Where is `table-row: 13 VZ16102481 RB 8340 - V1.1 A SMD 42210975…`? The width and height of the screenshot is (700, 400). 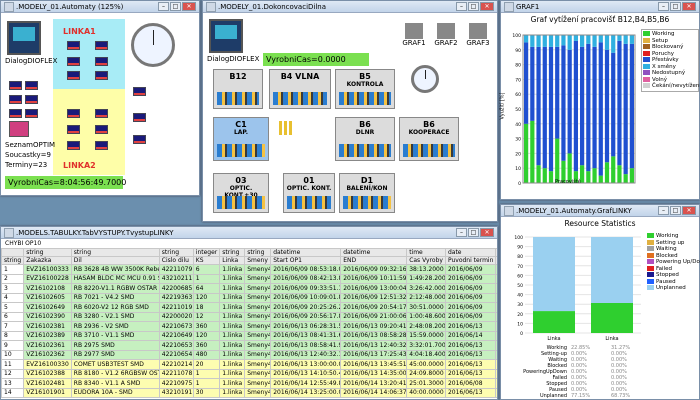 table-row: 13 VZ16102481 RB 8340 - V1.1 A SMD 42210975… is located at coordinates (249, 383).